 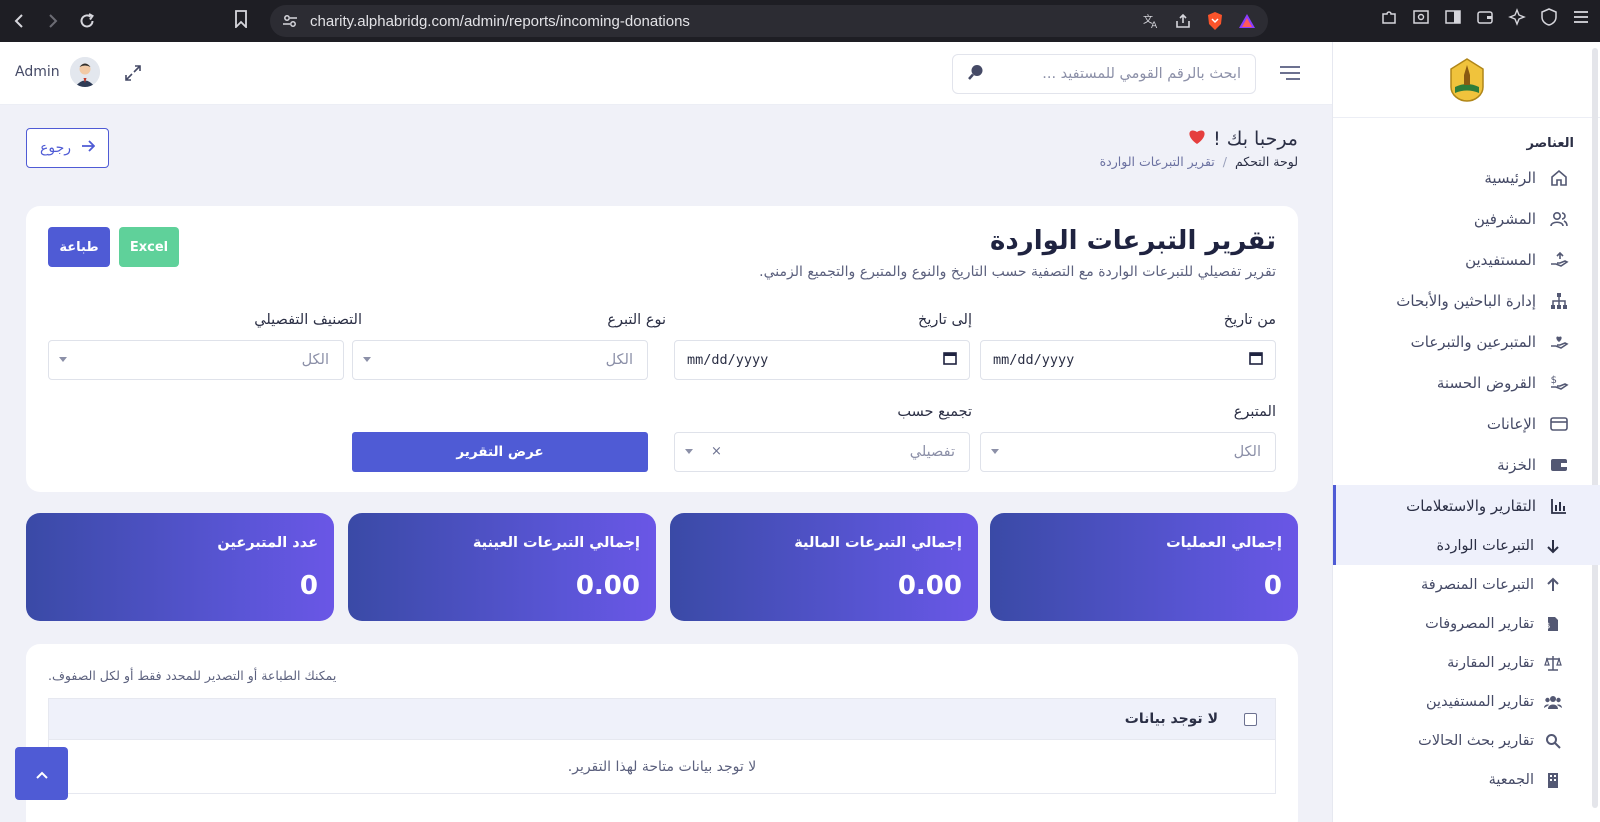 I want to click on empty-message: لا توجد بيانات متاحة لهذا التقرير., so click(x=662, y=766).